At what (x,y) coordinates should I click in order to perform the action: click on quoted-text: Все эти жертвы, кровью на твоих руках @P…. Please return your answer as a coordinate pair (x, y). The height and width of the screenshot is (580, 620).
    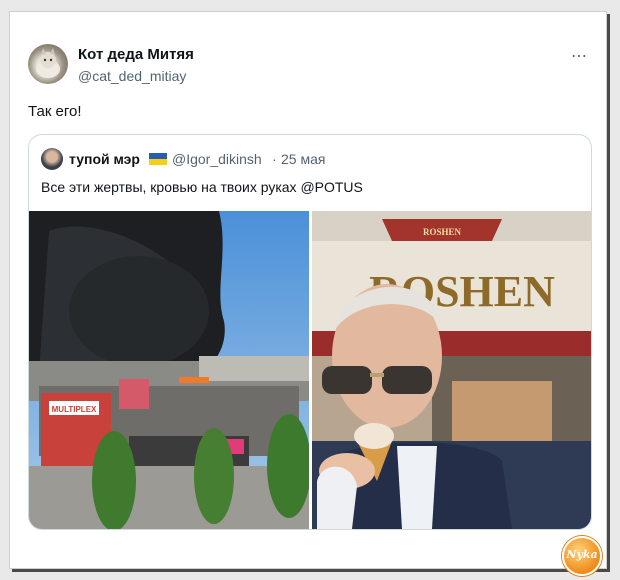
    Looking at the image, I should click on (202, 187).